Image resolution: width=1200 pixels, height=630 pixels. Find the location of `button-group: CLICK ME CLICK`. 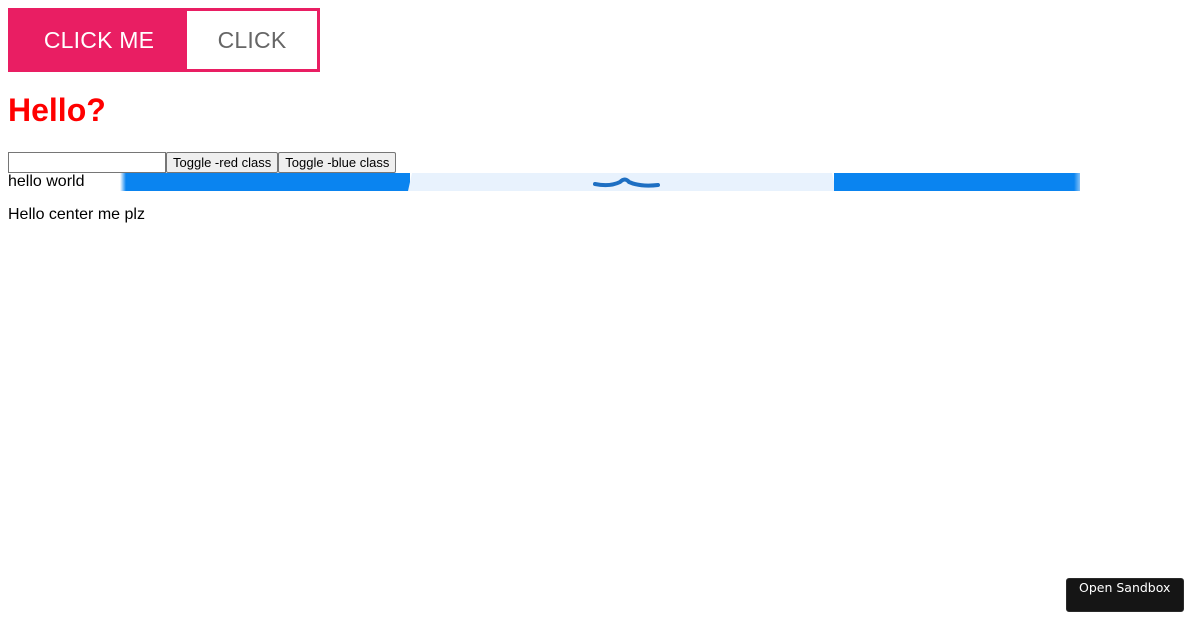

button-group: CLICK ME CLICK is located at coordinates (164, 40).